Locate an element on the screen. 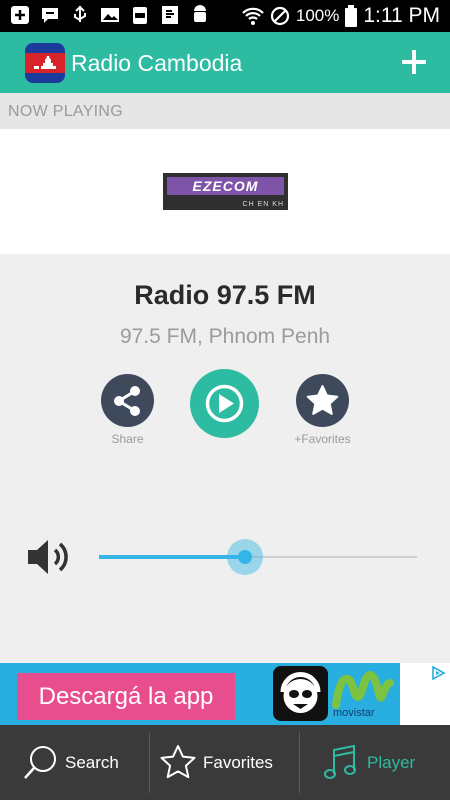  cambodia-flag-icon is located at coordinates (45, 63).